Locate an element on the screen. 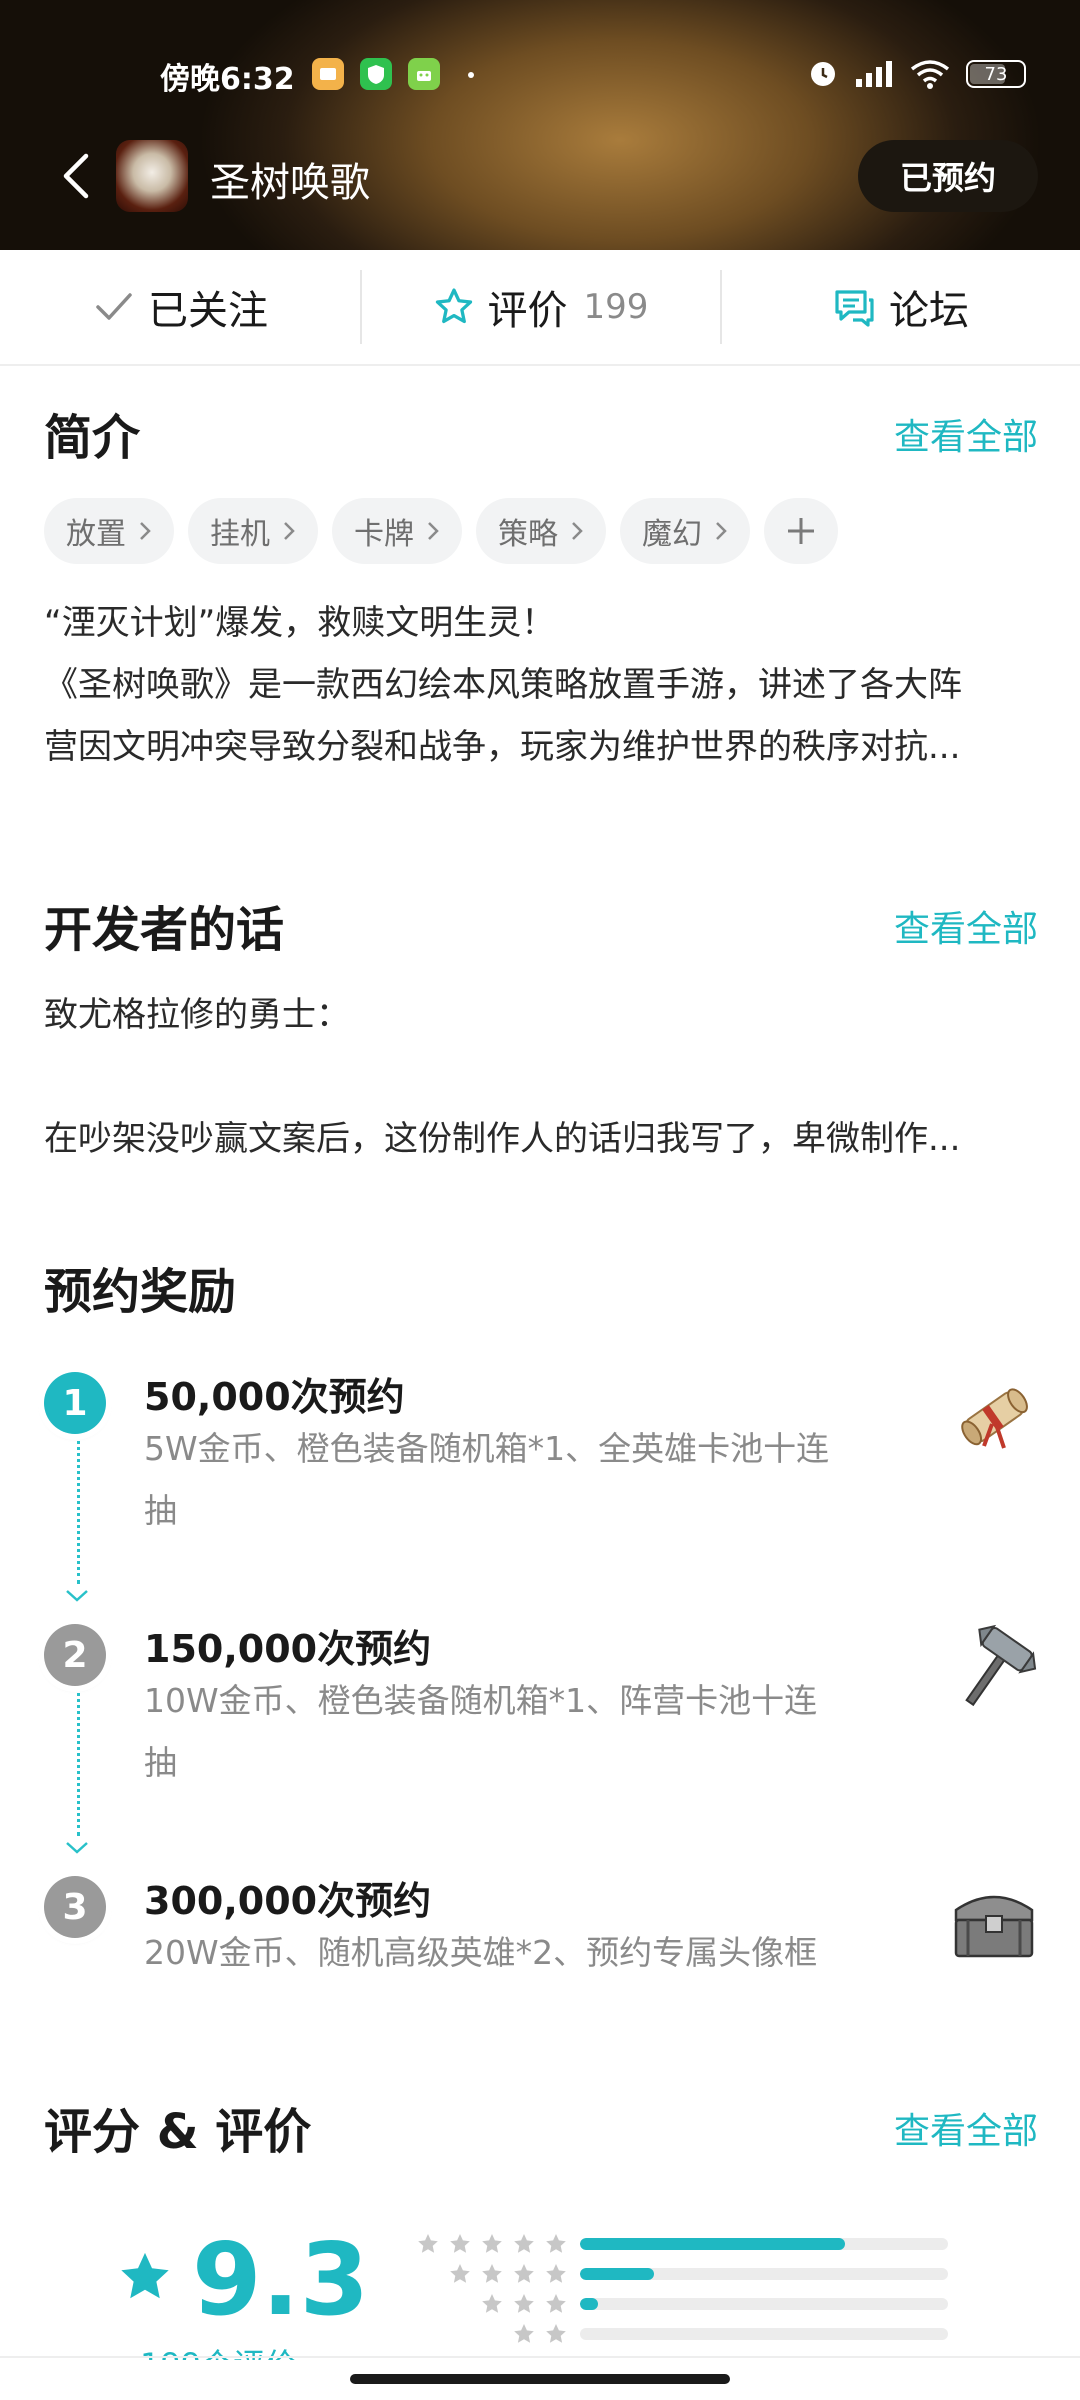 The width and height of the screenshot is (1080, 2400). game-header: 傍晚6:32 73 圣树唤歌 已预约 is located at coordinates (540, 125).